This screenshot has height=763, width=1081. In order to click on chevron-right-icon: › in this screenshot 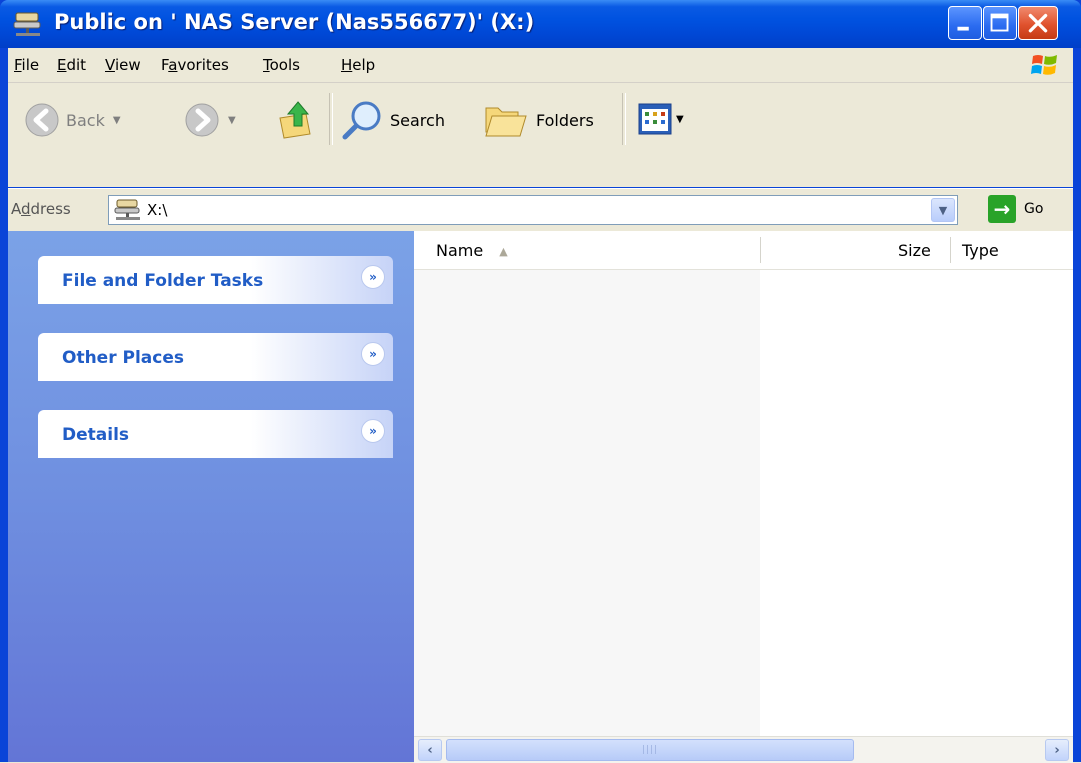, I will do `click(1057, 750)`.